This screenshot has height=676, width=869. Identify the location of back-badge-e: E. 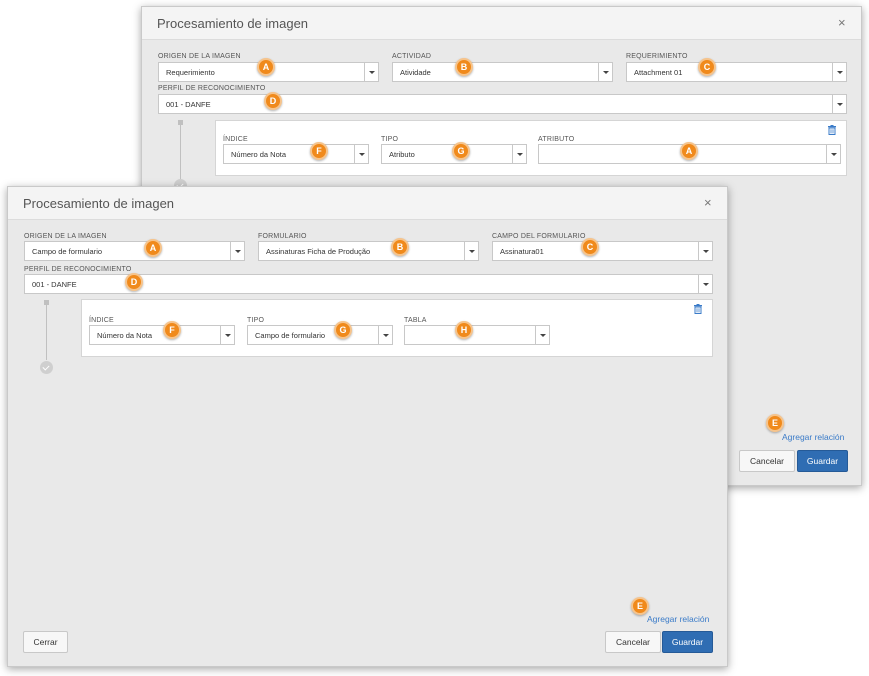
(775, 423).